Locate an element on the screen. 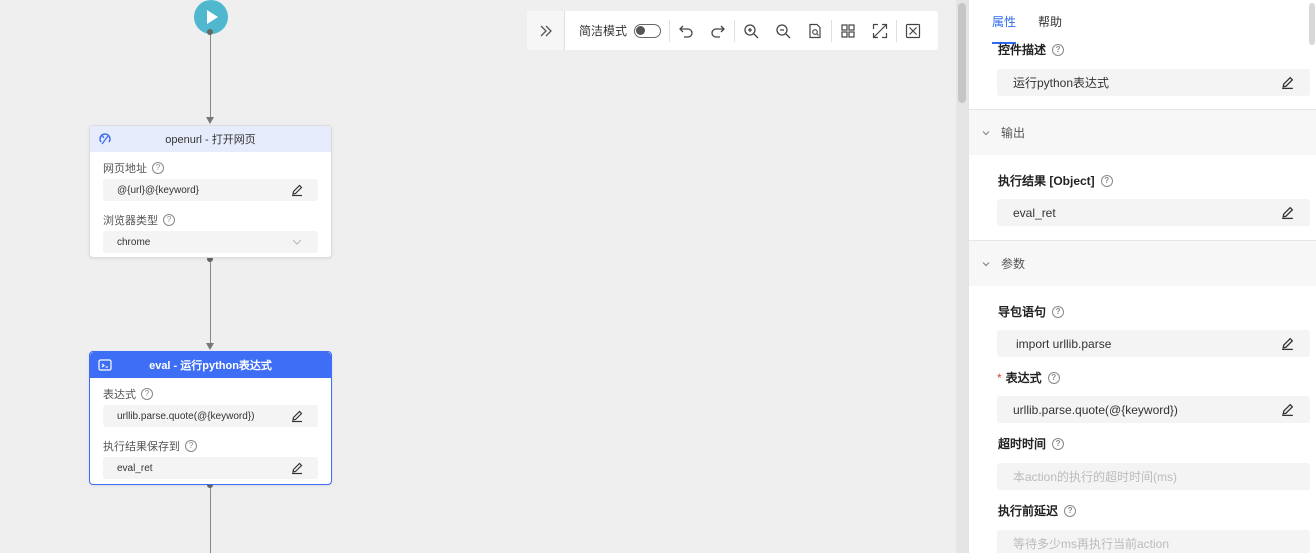  node-header: openurl - 打开网页 is located at coordinates (210, 139).